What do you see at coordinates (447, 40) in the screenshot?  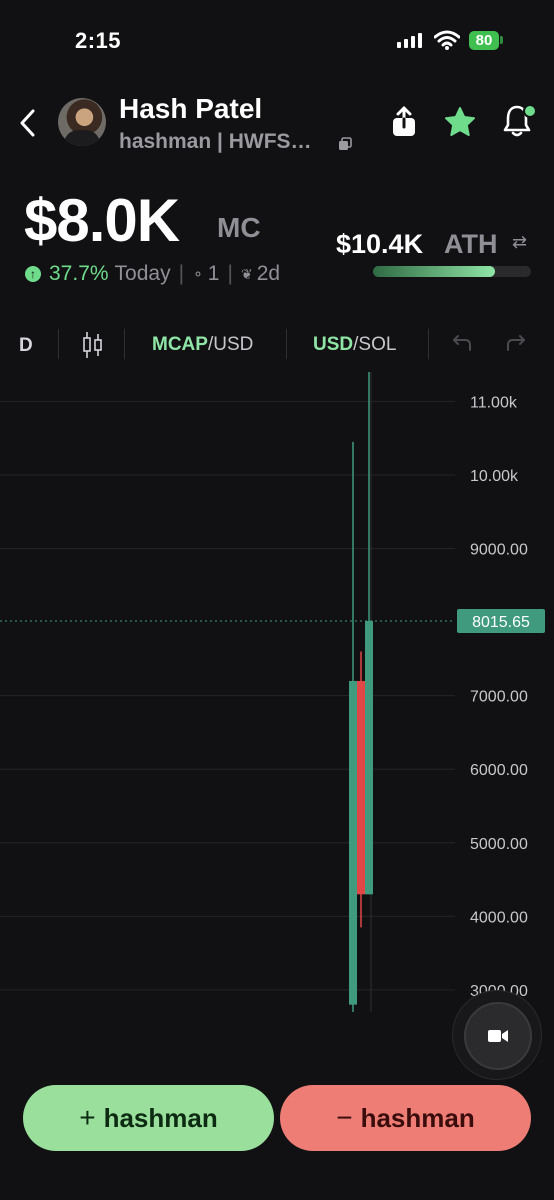 I see `wifi-icon` at bounding box center [447, 40].